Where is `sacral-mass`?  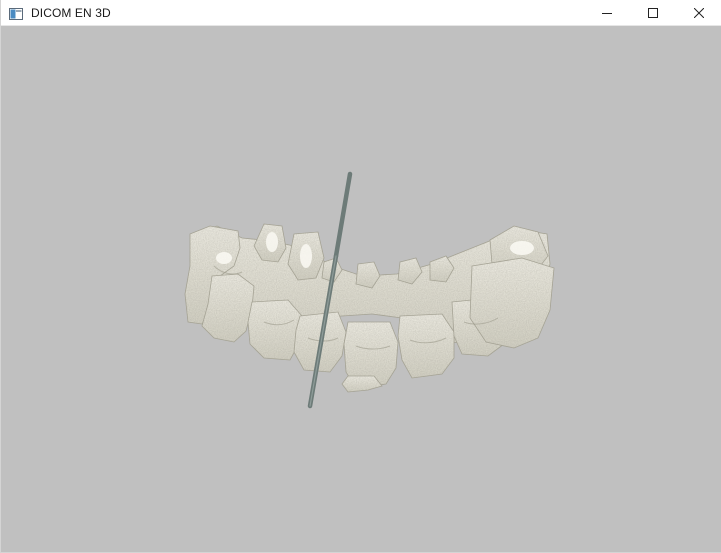 sacral-mass is located at coordinates (512, 303).